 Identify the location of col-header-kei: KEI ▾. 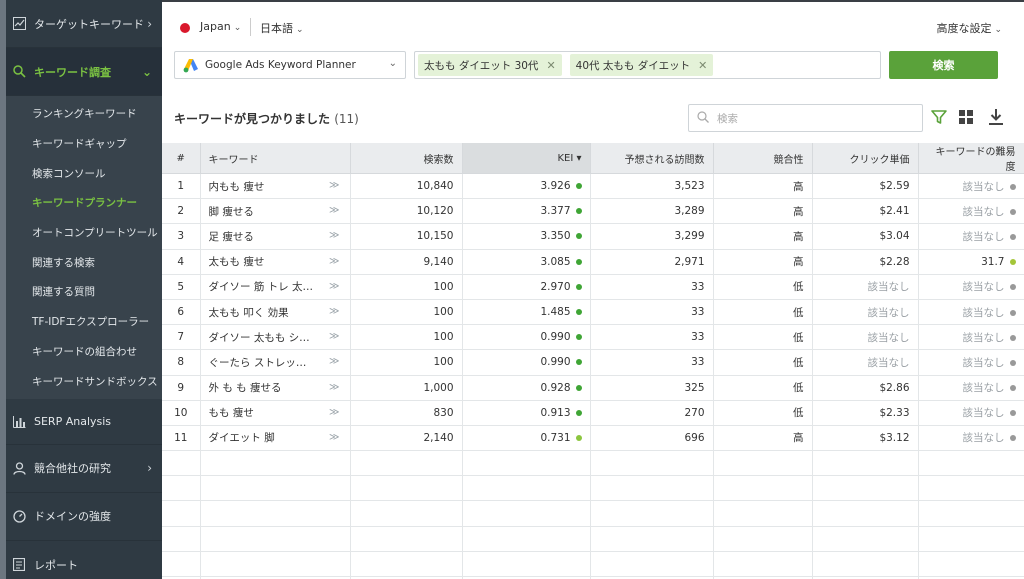
(526, 158).